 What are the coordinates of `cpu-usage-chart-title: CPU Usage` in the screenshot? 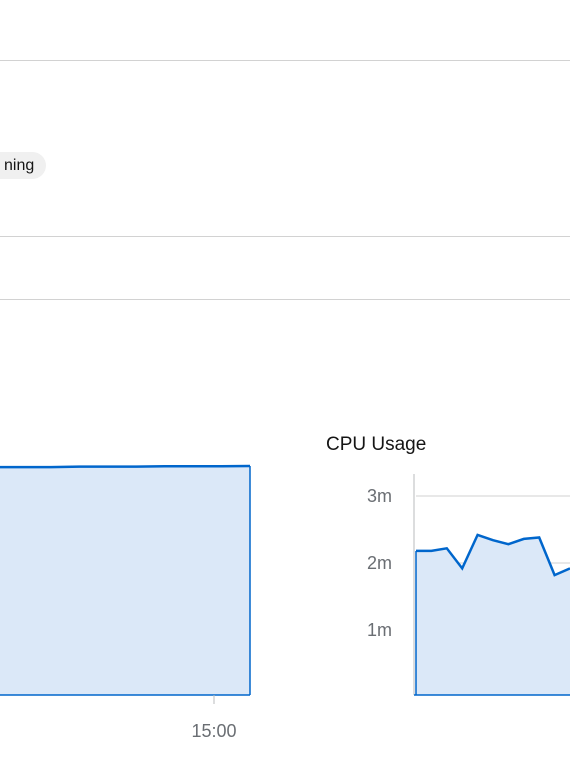 It's located at (376, 444).